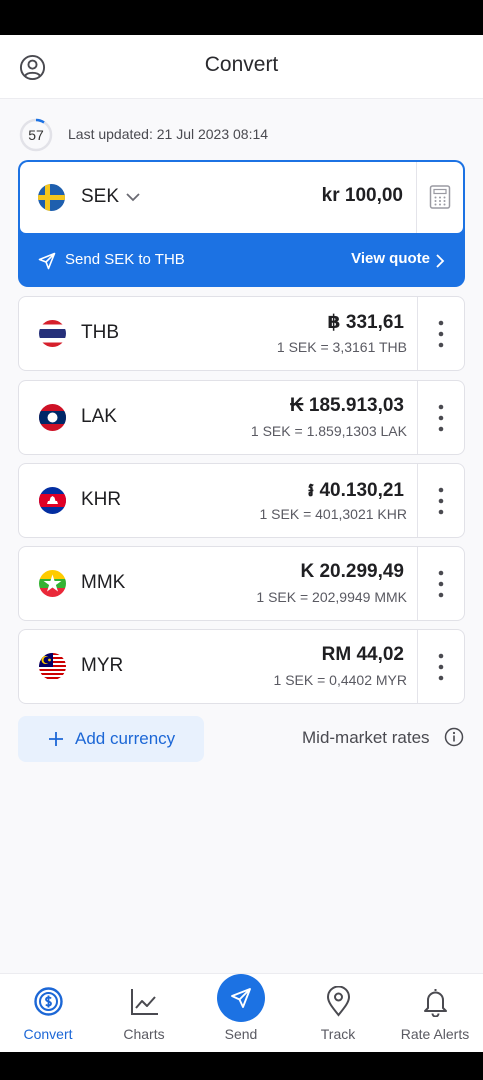 This screenshot has height=1080, width=483. I want to click on nav-label: Track, so click(338, 1034).